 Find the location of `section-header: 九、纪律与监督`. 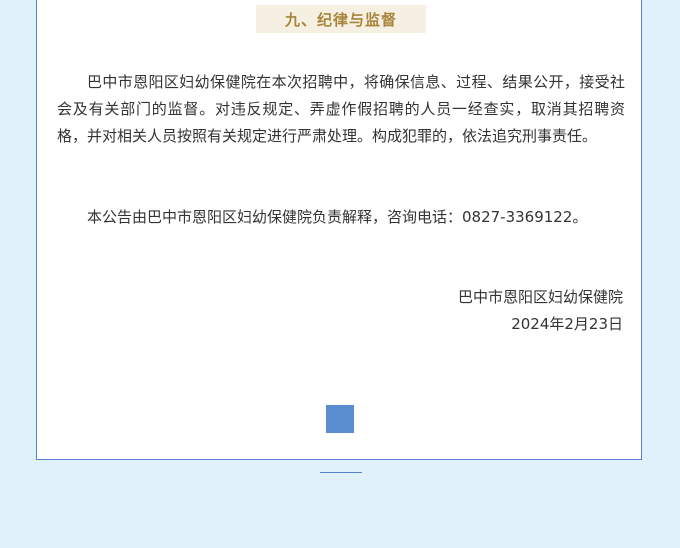

section-header: 九、纪律与监督 is located at coordinates (341, 19).